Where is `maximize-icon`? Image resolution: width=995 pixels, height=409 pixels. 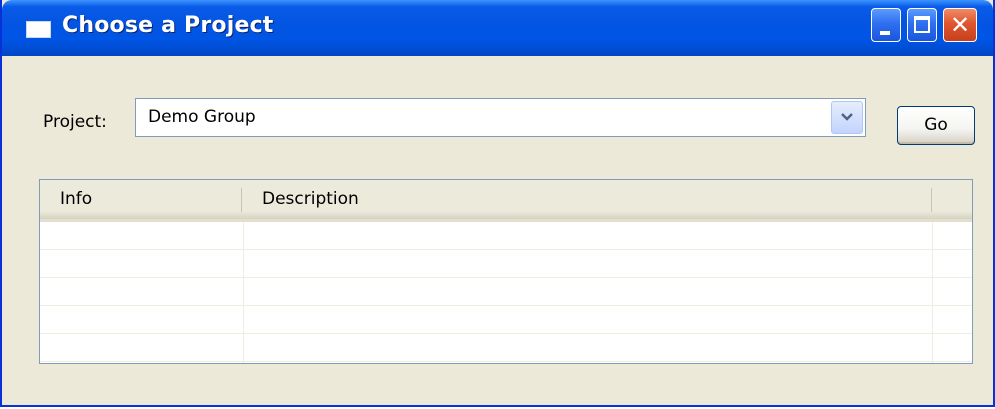 maximize-icon is located at coordinates (922, 24).